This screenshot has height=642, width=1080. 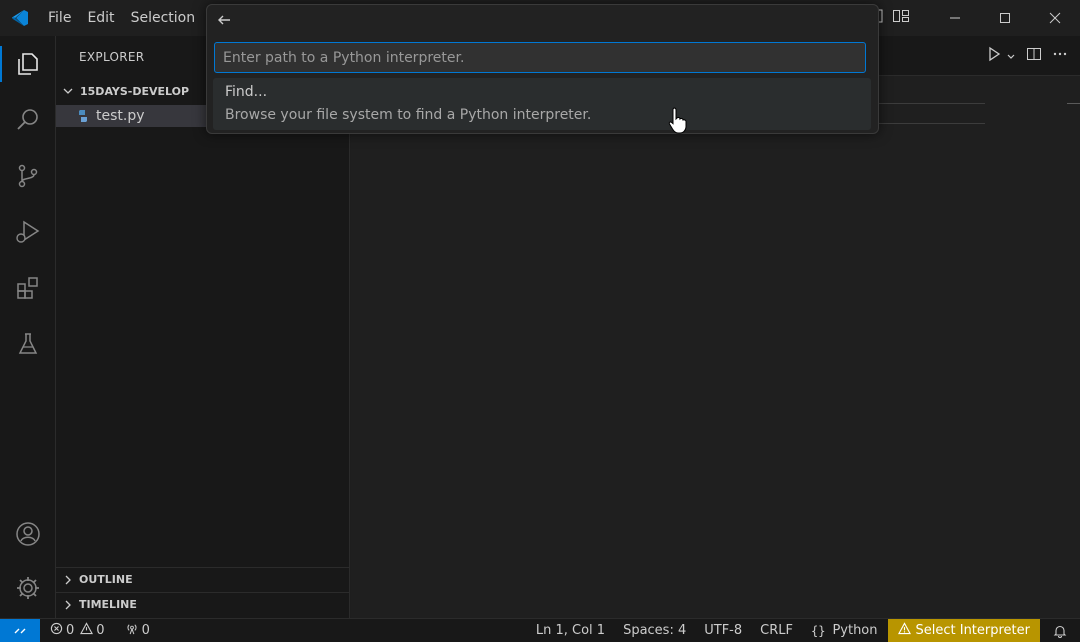 I want to click on outline-label: OUTLINE, so click(x=106, y=579).